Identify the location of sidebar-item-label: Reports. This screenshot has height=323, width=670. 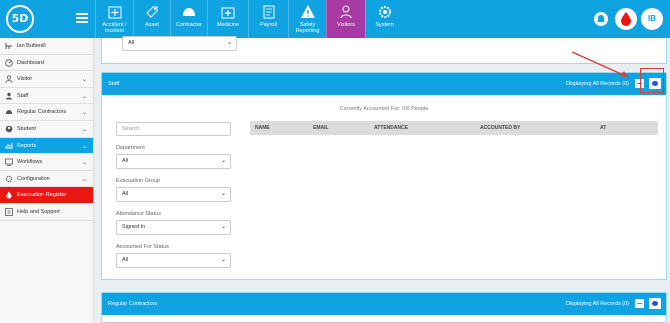
(27, 145).